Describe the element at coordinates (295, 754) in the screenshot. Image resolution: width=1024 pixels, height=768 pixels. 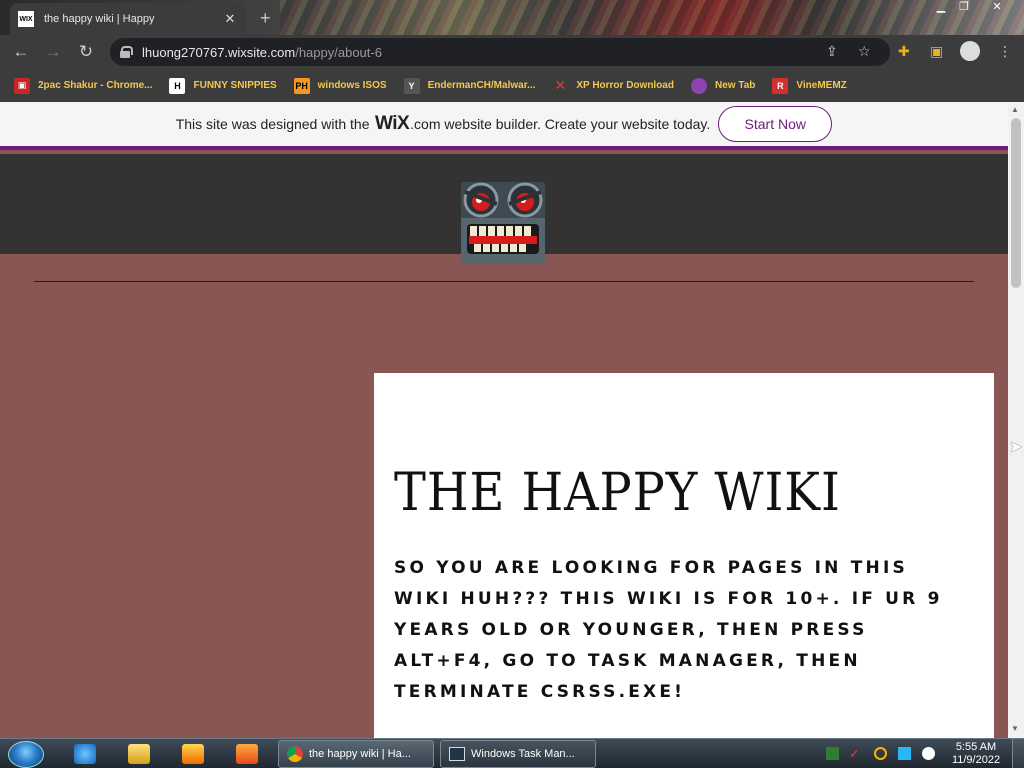
I see `chrome-icon` at that location.